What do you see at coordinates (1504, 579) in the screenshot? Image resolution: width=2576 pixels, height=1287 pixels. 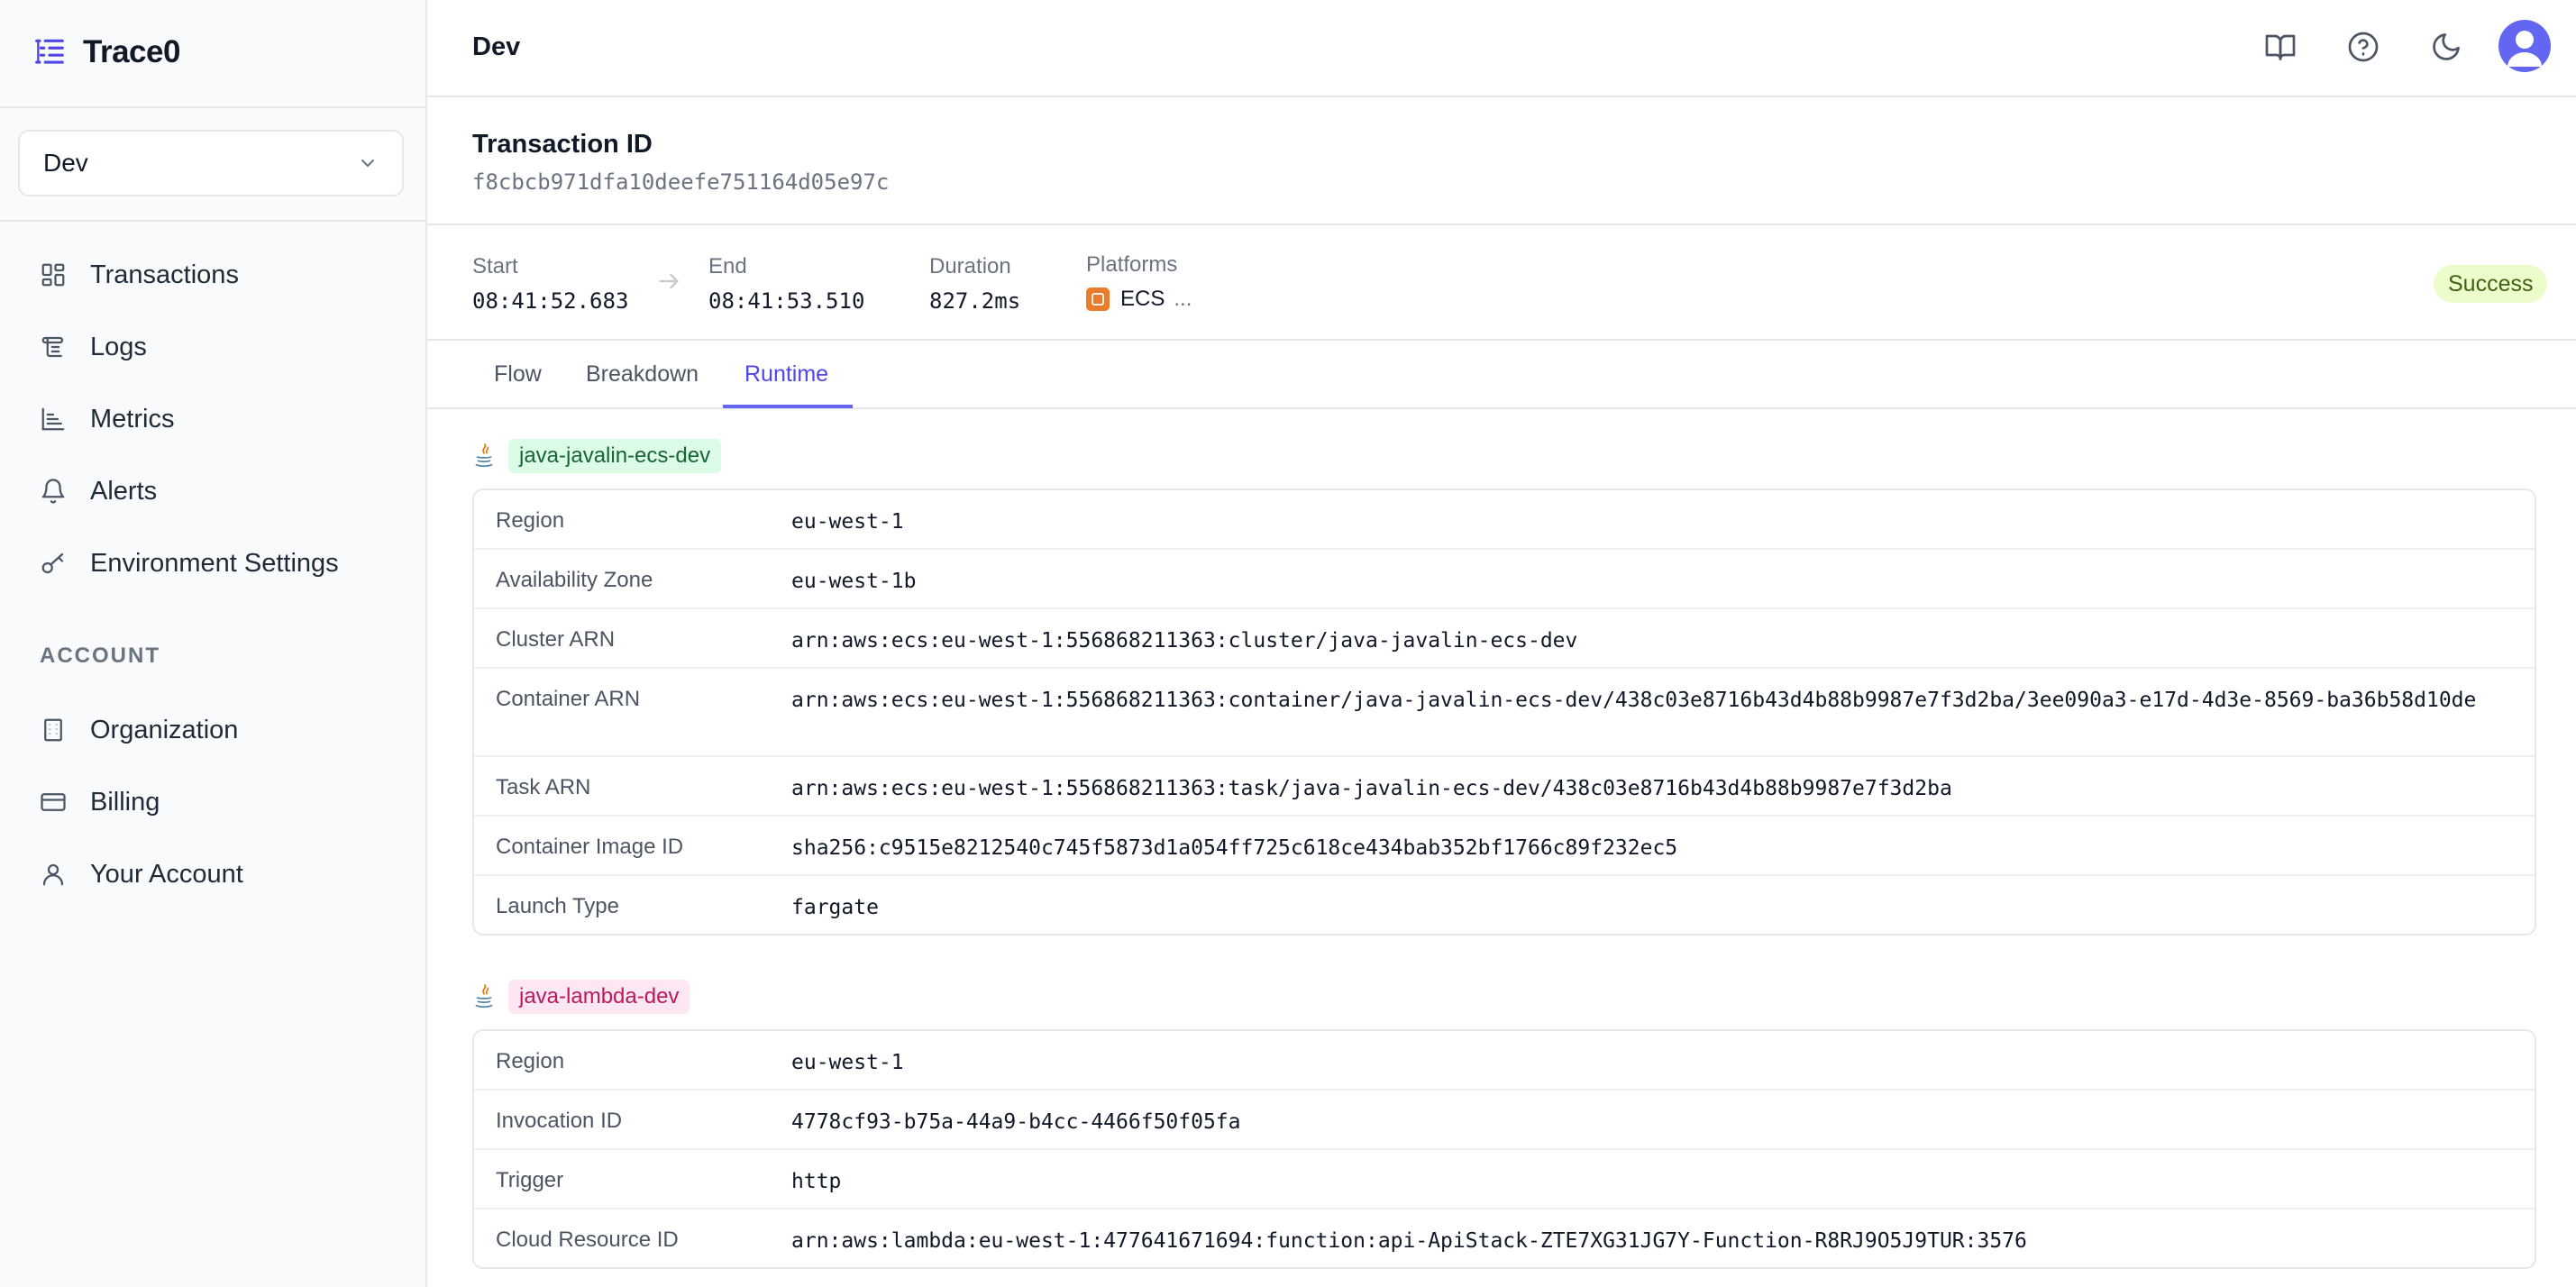 I see `table-row: Availability Zone eu-west-1b` at bounding box center [1504, 579].